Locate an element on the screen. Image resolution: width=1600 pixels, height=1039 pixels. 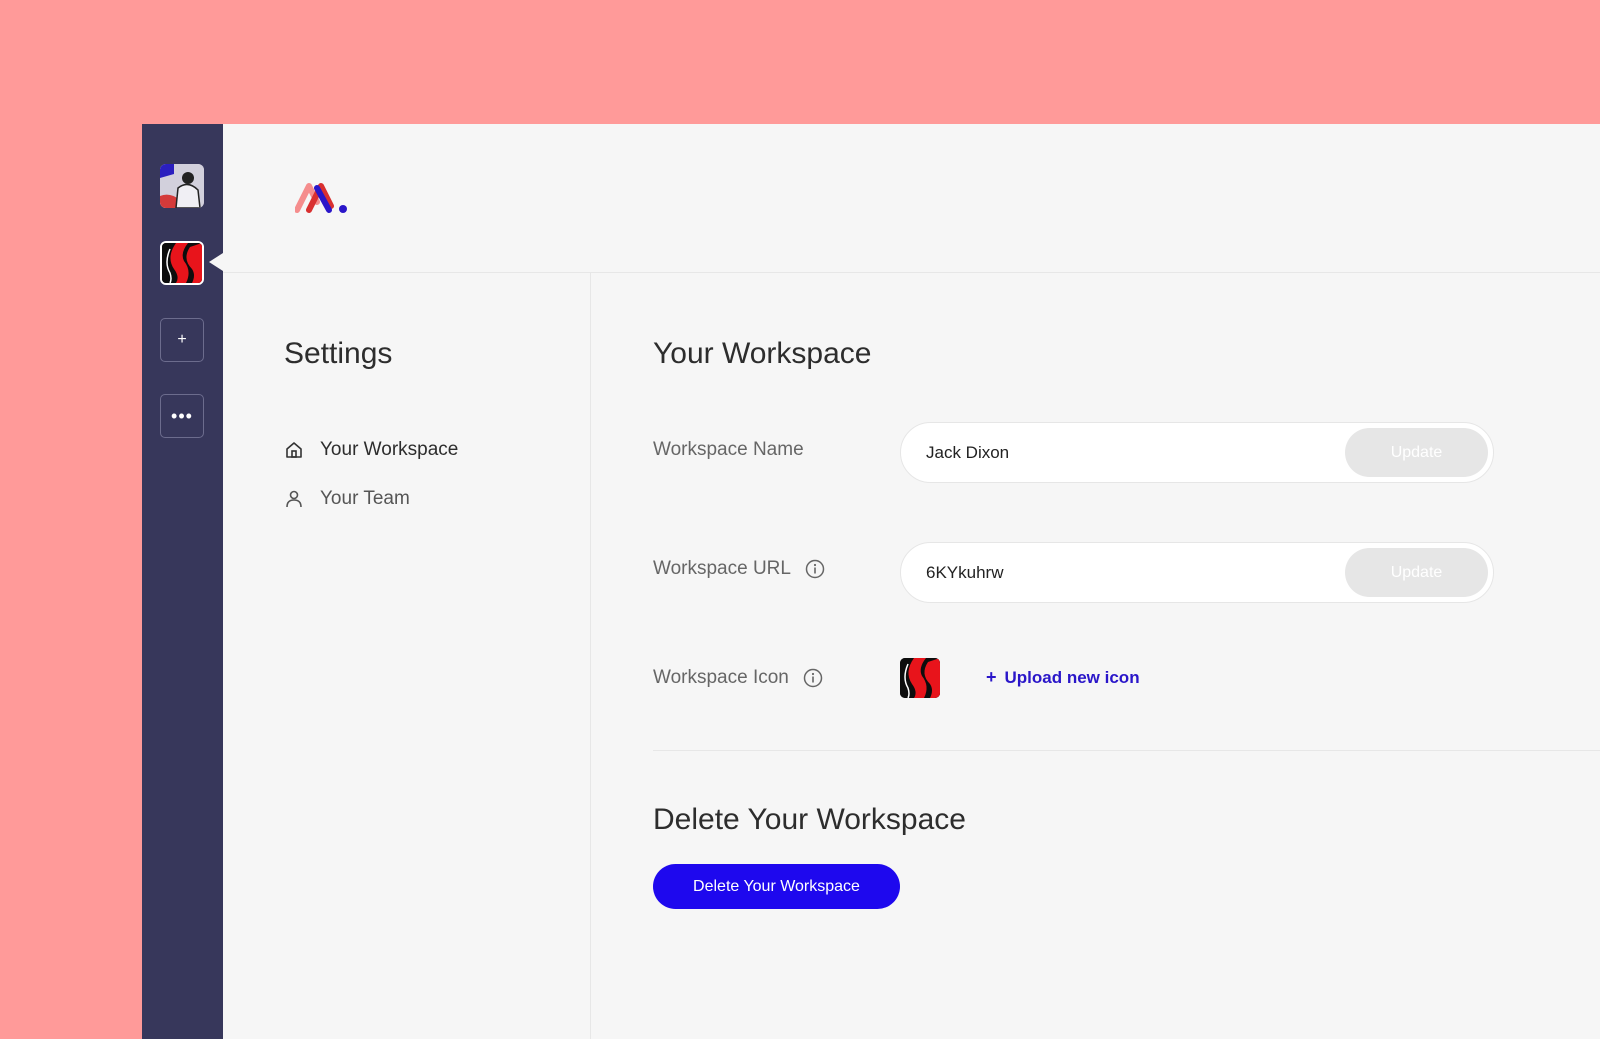
workspace-name-label-text: Workspace Name is located at coordinates (728, 449).